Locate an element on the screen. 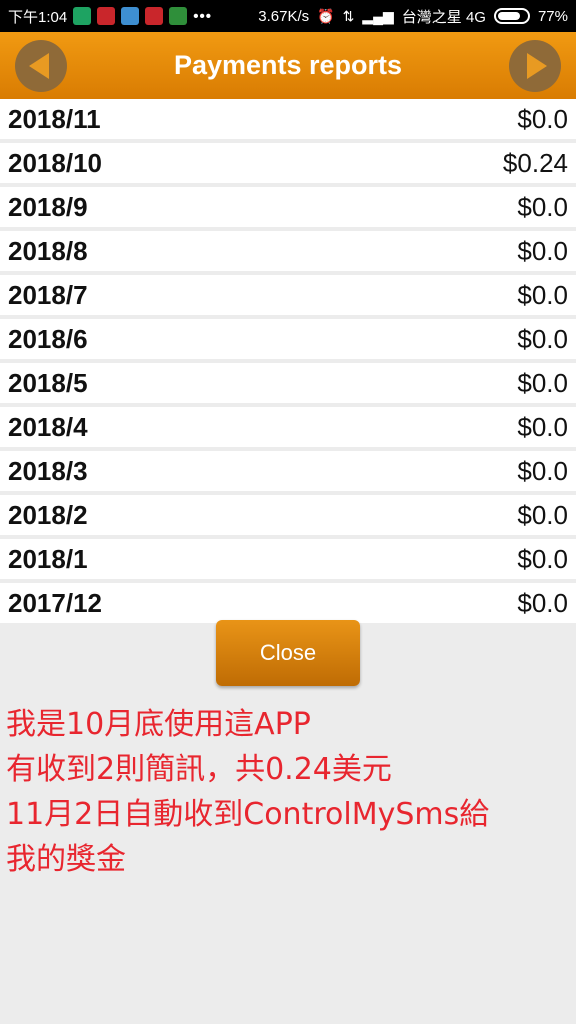 The width and height of the screenshot is (576, 1024). table-row: 2018/8 $0.0 is located at coordinates (288, 251).